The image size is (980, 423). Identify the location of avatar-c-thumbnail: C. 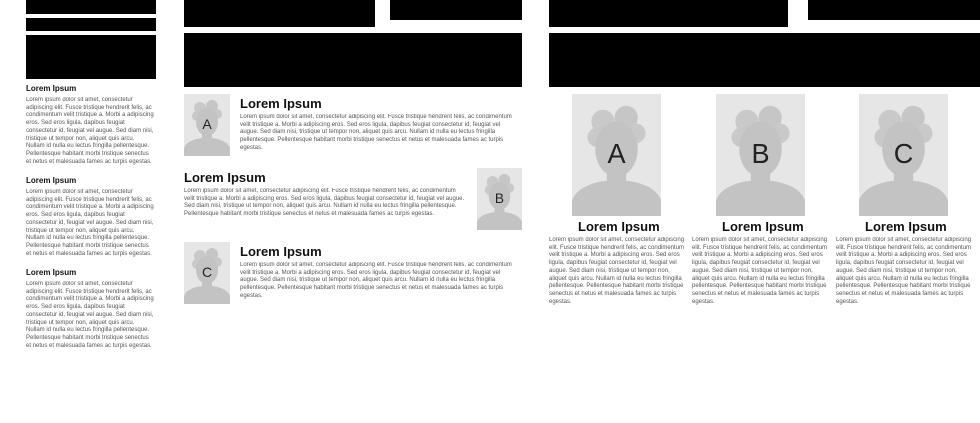
(207, 273).